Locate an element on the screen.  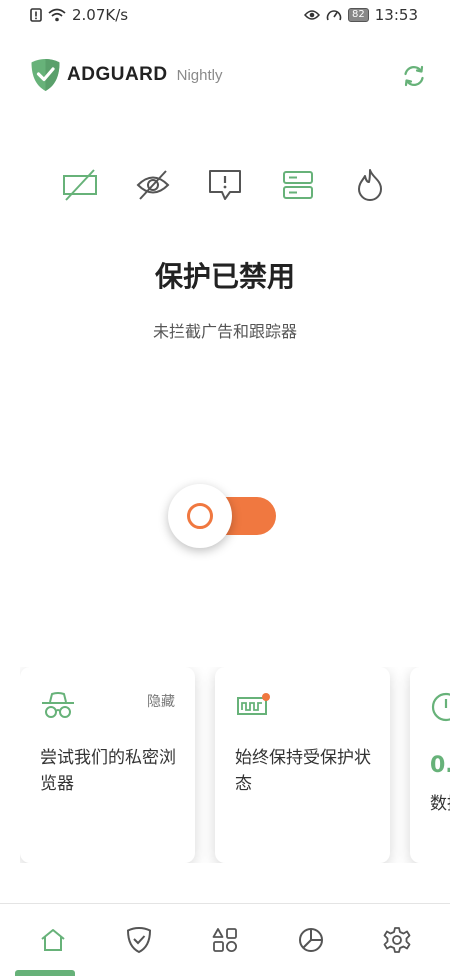
wifi-icon is located at coordinates (57, 15).